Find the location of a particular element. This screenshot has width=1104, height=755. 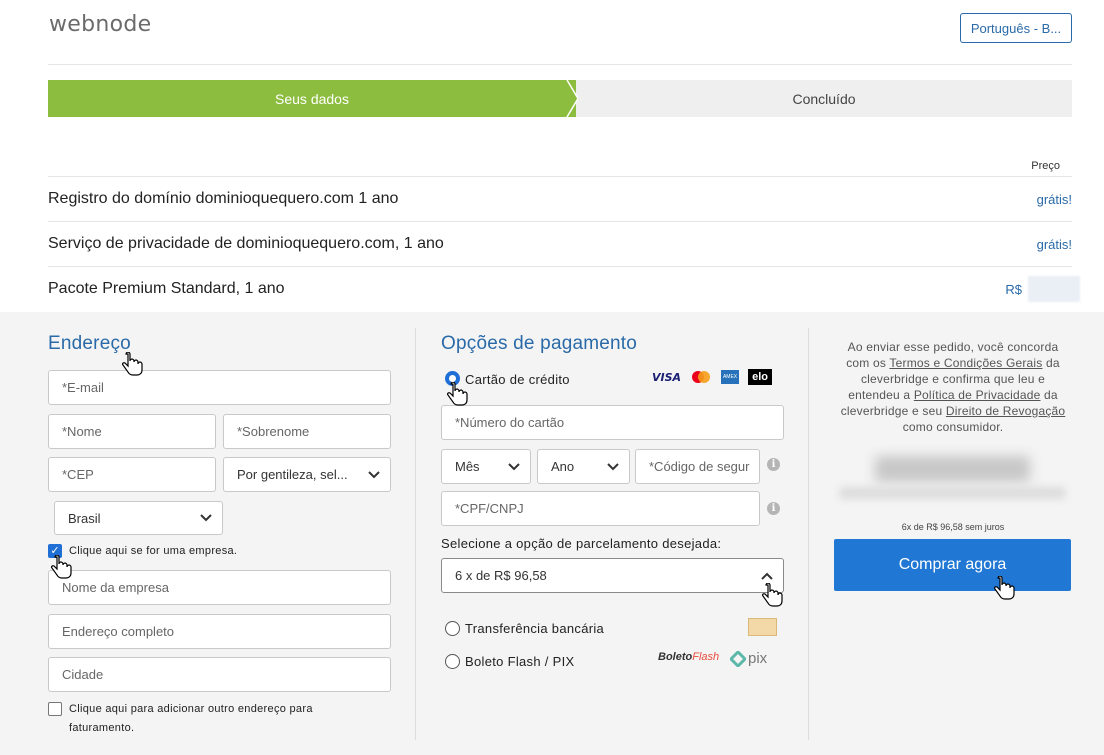

chevron-up-icon is located at coordinates (767, 576).